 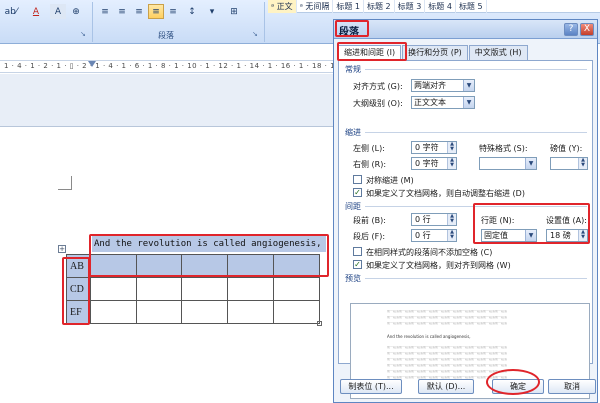 What do you see at coordinates (319, 323) in the screenshot?
I see `table-resize-handle-icon` at bounding box center [319, 323].